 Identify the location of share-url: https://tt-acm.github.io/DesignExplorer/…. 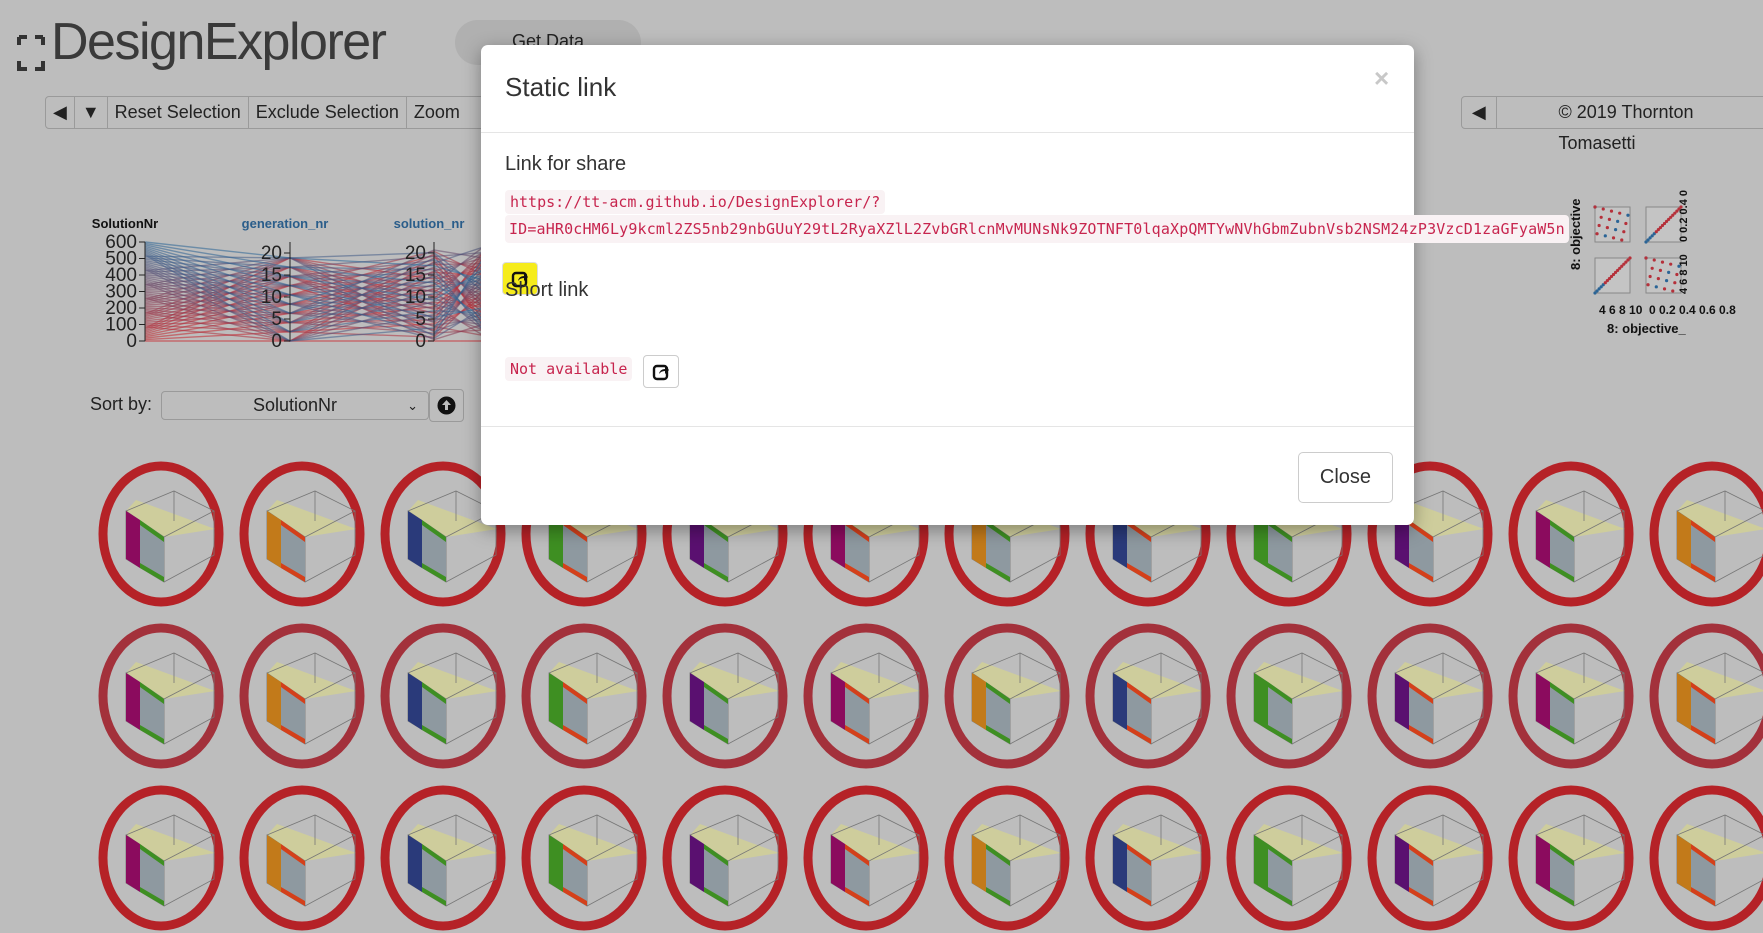
(1037, 216).